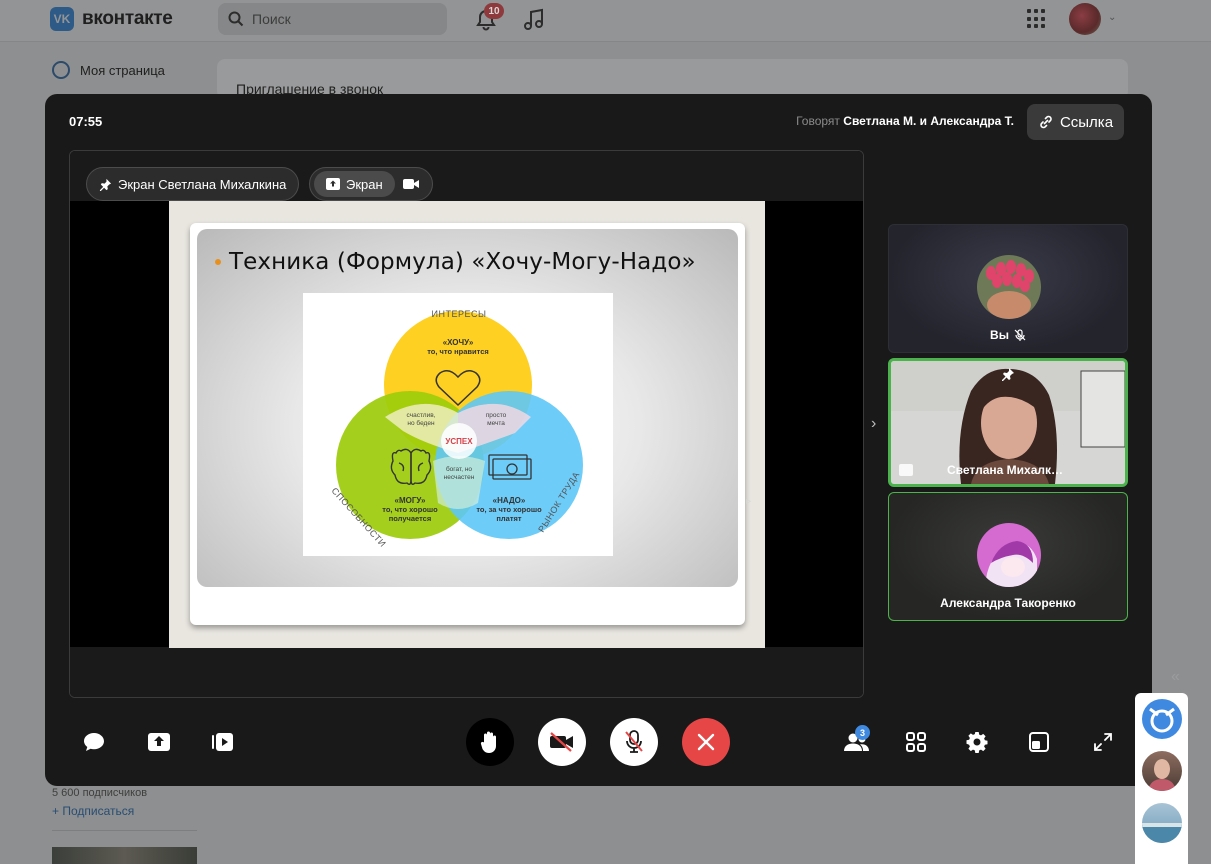 The image size is (1211, 864). What do you see at coordinates (421, 415) in the screenshot?
I see `happy-poor-1: счастлив,` at bounding box center [421, 415].